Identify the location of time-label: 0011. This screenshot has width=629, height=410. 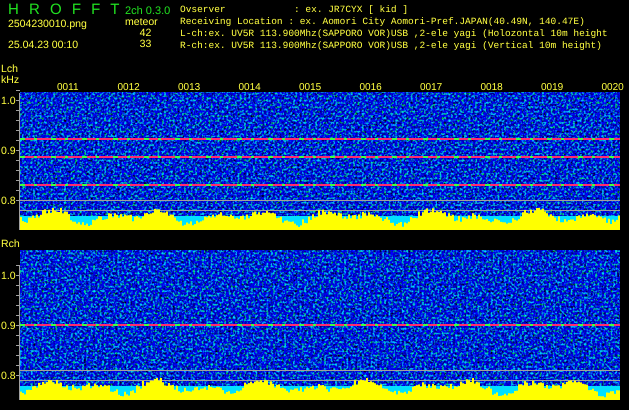
(68, 87).